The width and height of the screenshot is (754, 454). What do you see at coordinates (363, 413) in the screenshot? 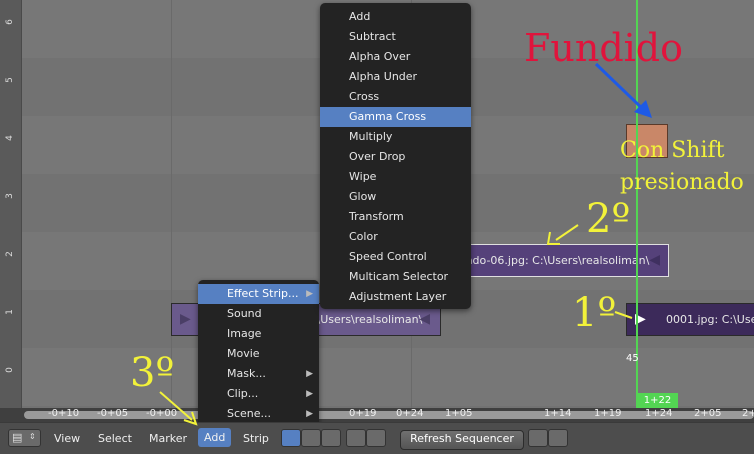
I see `time-tick: 0+19` at bounding box center [363, 413].